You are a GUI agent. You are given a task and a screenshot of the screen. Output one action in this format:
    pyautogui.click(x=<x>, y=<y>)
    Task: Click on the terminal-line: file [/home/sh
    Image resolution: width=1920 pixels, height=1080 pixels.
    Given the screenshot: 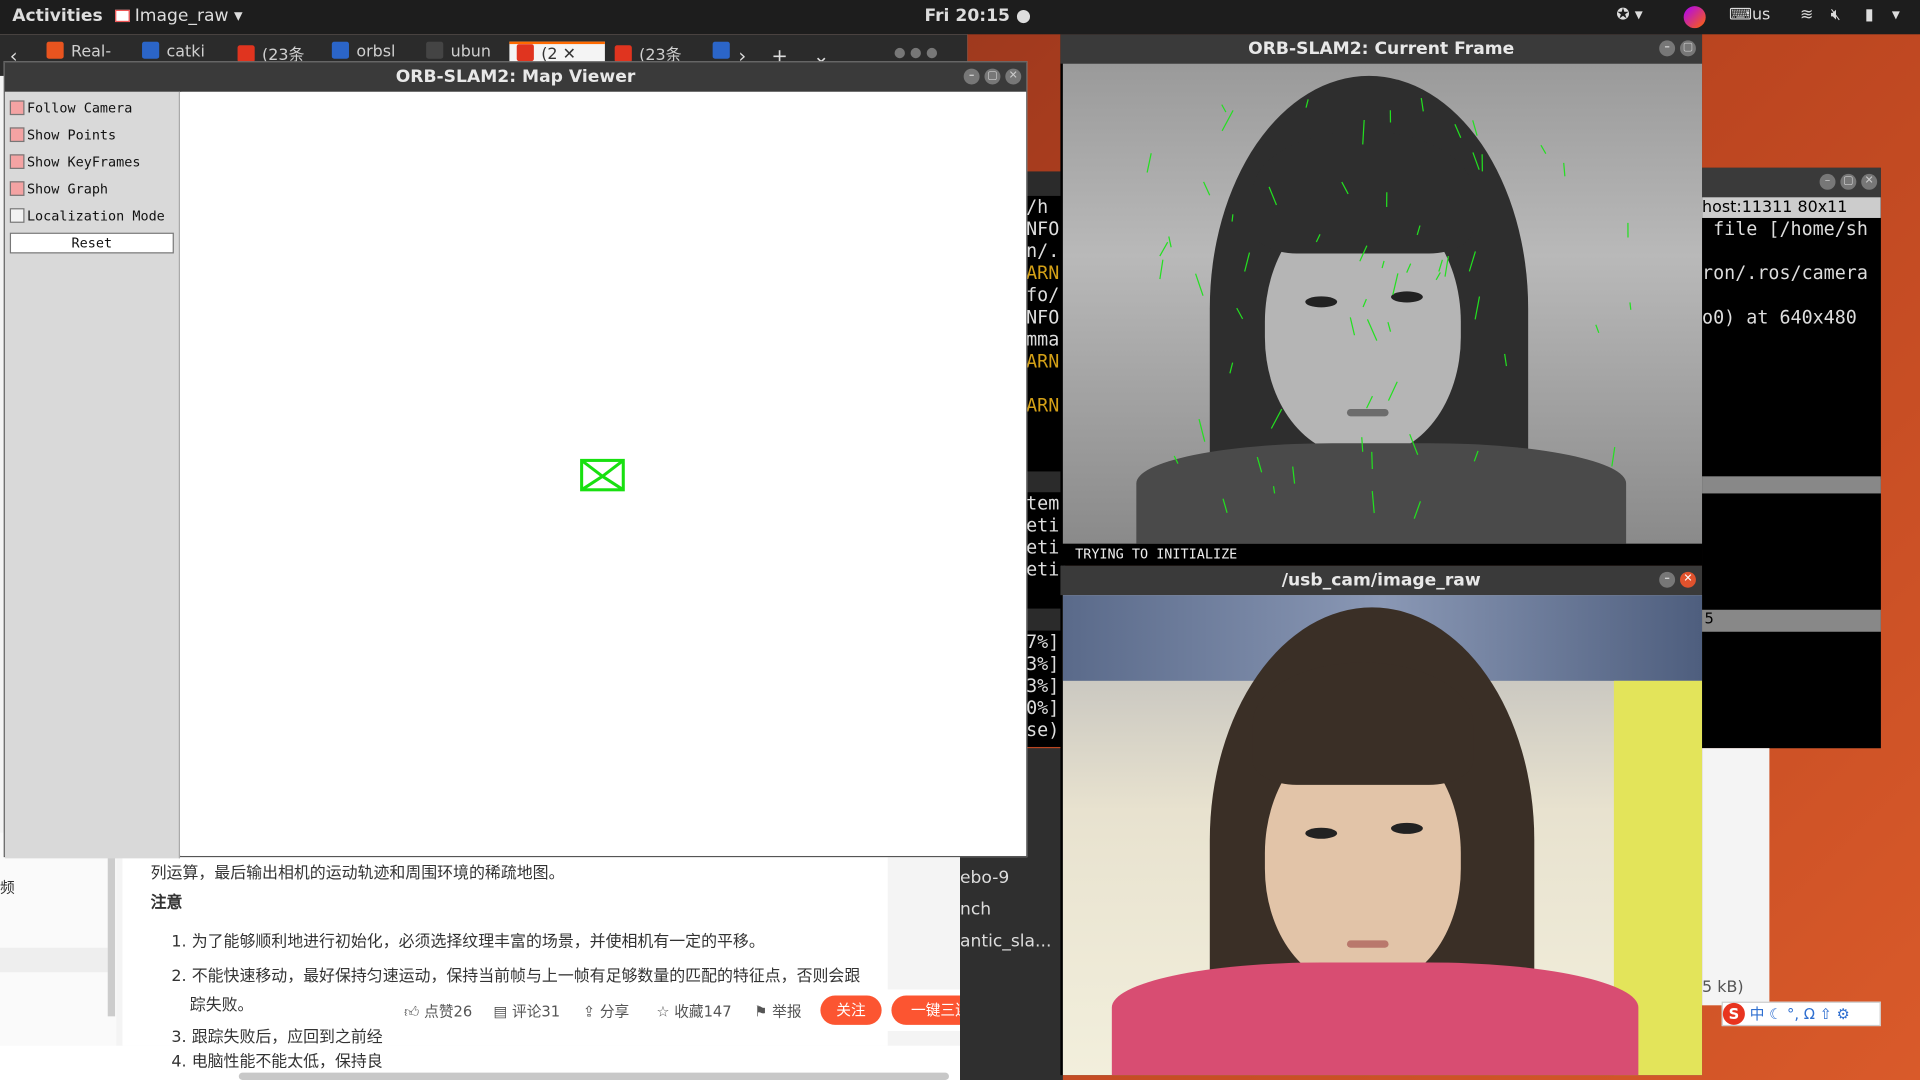 What is the action you would take?
    pyautogui.click(x=1785, y=229)
    